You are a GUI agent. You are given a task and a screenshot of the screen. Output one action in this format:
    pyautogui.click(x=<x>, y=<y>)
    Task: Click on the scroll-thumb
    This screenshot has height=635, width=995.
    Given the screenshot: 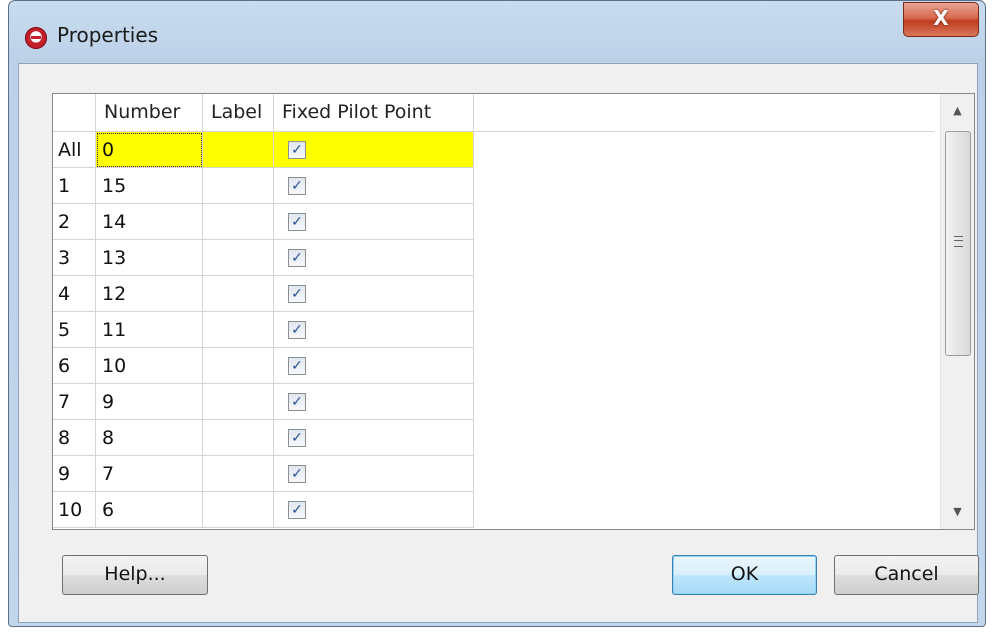 What is the action you would take?
    pyautogui.click(x=958, y=243)
    